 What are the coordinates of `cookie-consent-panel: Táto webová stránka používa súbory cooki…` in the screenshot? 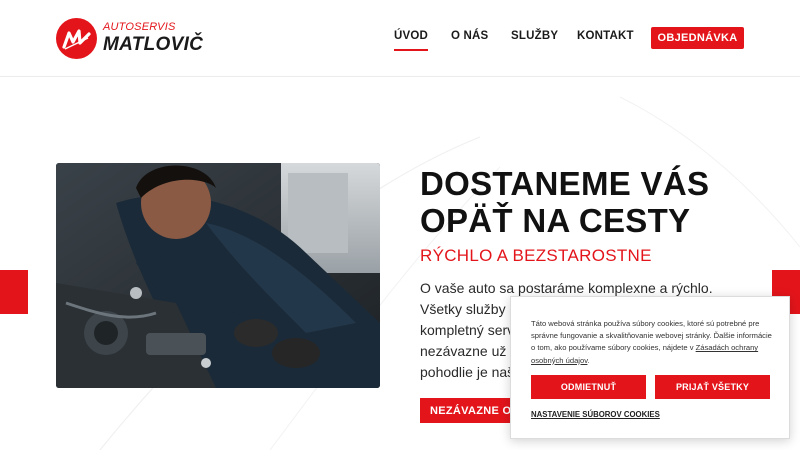 It's located at (650, 367).